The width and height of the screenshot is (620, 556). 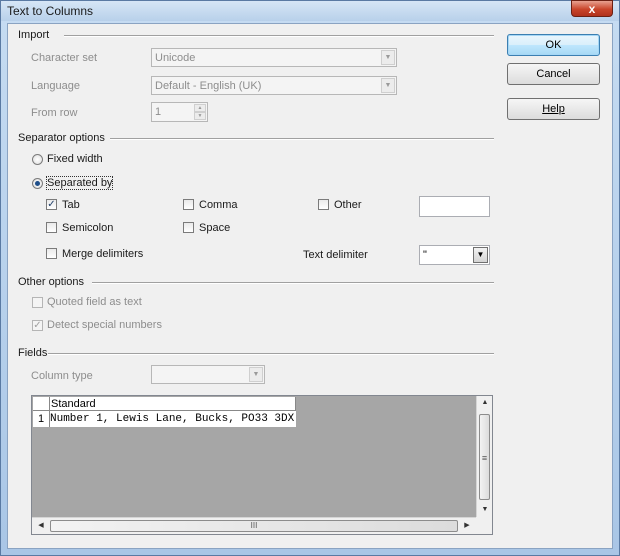 I want to click on tab-checkbox: ✓, so click(x=51, y=204).